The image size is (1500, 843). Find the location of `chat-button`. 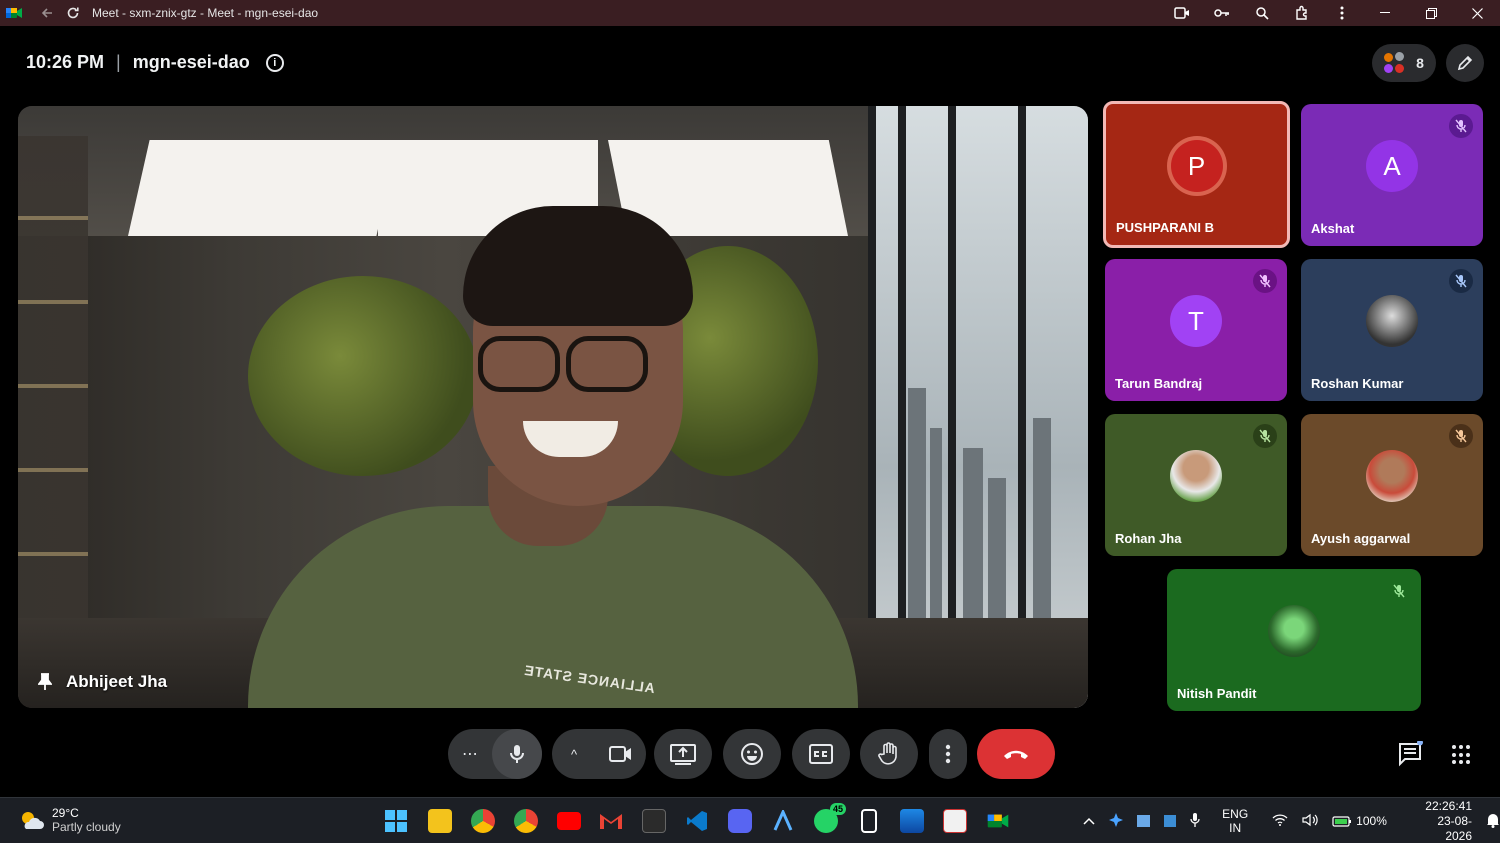

chat-button is located at coordinates (1411, 753).